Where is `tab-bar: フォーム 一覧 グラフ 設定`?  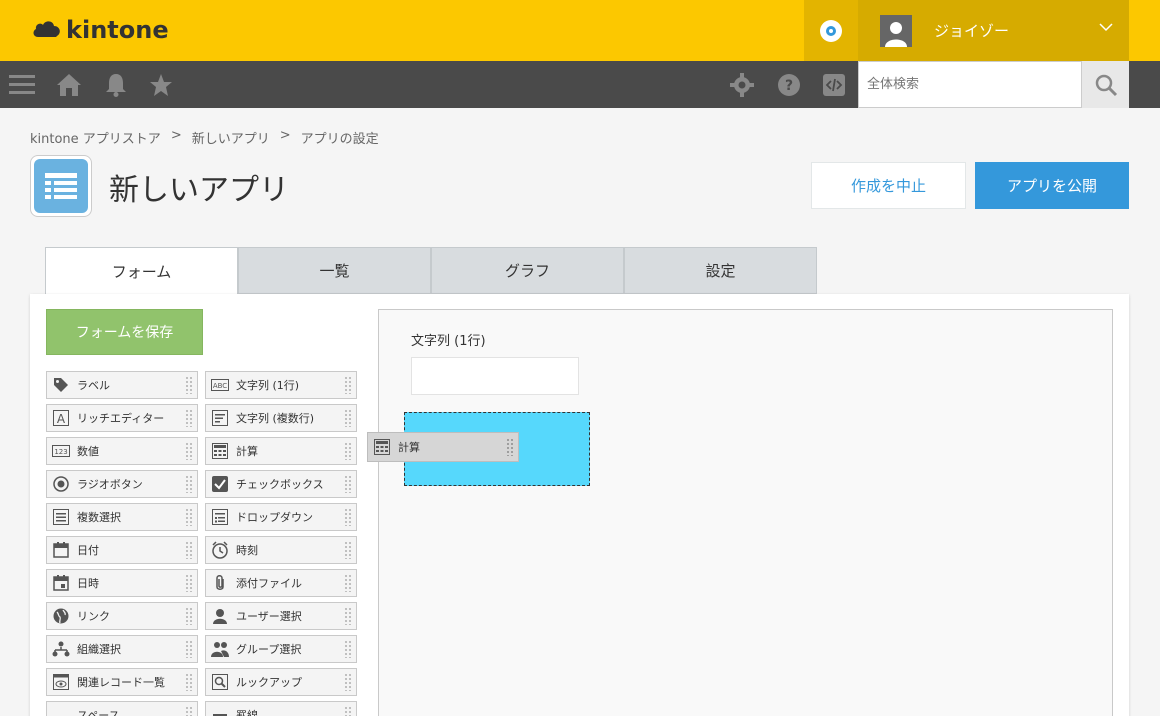
tab-bar: フォーム 一覧 グラフ 設定 is located at coordinates (431, 271).